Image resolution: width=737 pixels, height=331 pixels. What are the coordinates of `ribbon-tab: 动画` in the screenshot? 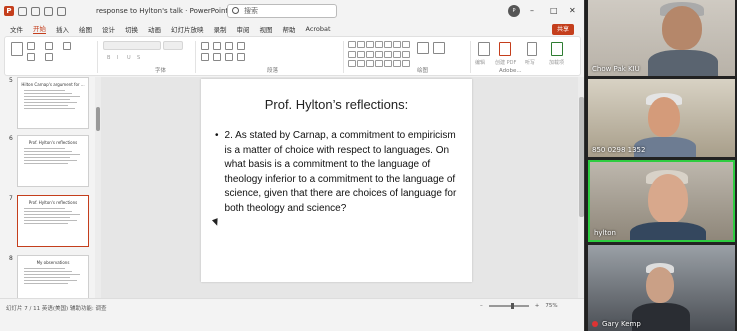 It's located at (154, 29).